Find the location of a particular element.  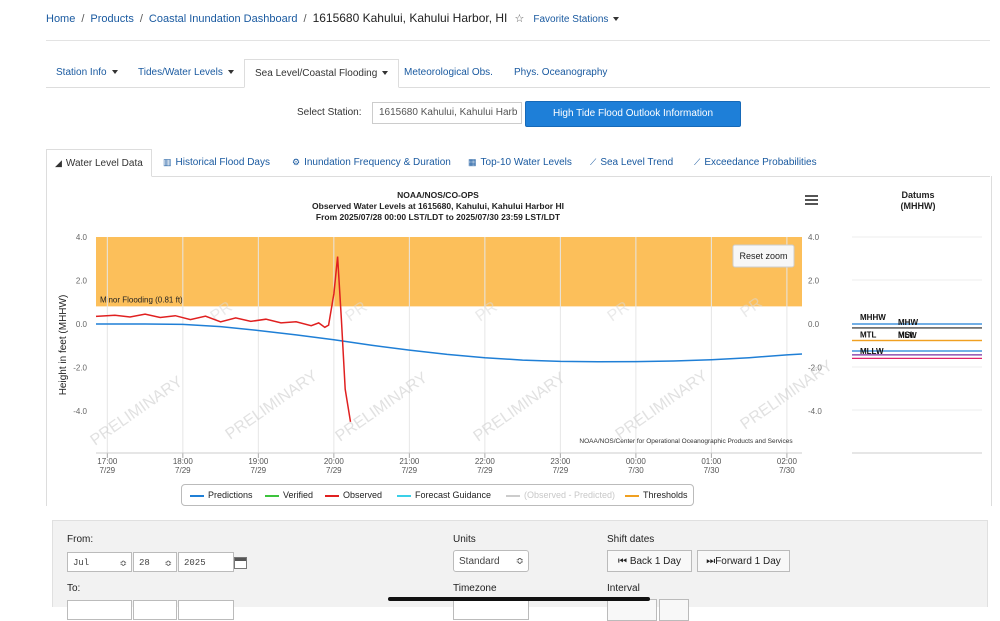

to-label: To: is located at coordinates (74, 588).